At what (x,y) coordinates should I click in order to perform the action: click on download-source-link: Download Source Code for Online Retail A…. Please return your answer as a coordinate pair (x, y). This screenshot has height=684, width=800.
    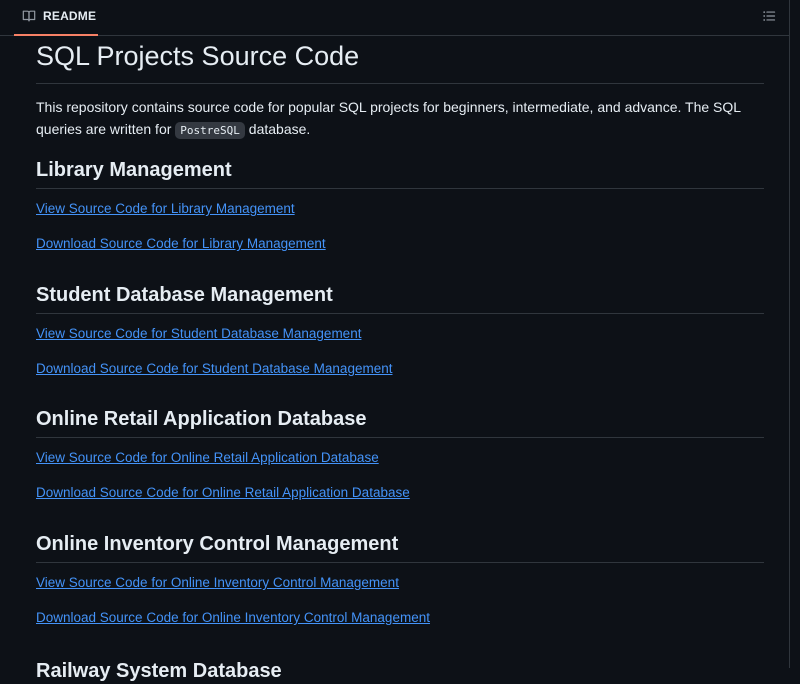
    Looking at the image, I should click on (223, 493).